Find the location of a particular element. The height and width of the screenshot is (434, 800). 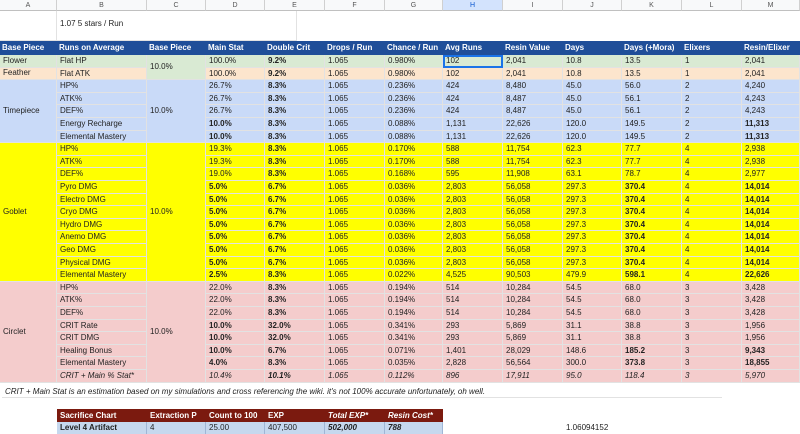

cell-rpe: 11,313 is located at coordinates (771, 137).